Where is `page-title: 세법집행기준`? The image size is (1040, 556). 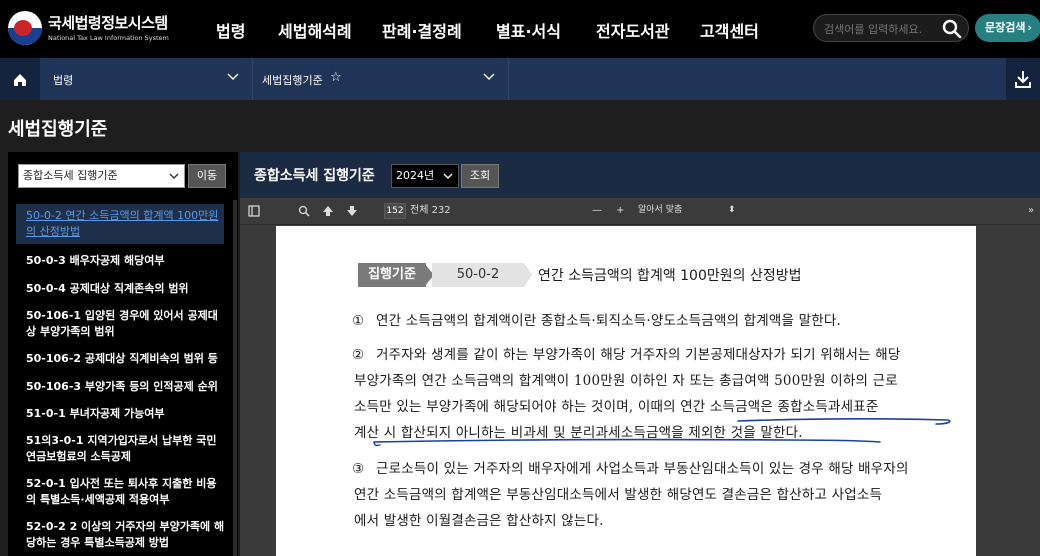
page-title: 세법집행기준 is located at coordinates (58, 129).